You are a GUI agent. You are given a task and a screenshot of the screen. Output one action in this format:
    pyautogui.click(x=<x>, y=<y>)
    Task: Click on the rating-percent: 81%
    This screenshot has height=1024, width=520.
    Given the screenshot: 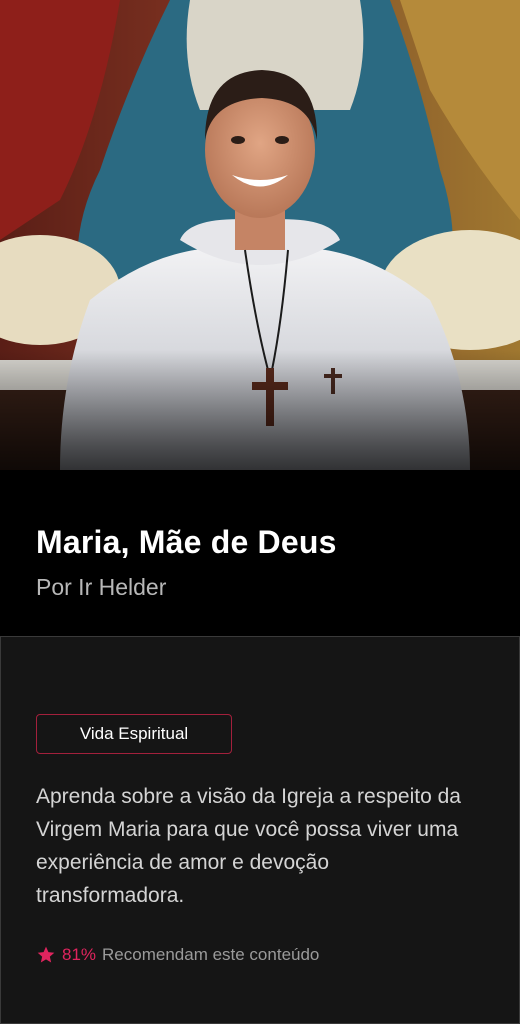 What is the action you would take?
    pyautogui.click(x=79, y=954)
    